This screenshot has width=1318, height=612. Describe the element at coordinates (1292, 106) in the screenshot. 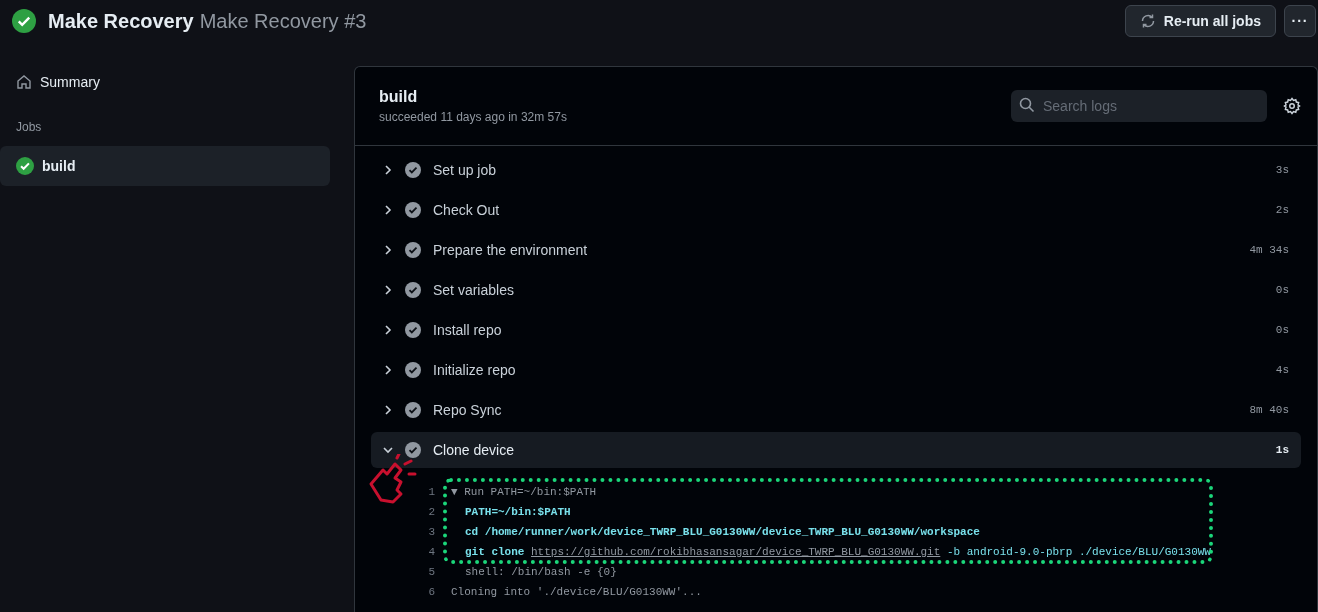

I see `settings-icon` at that location.